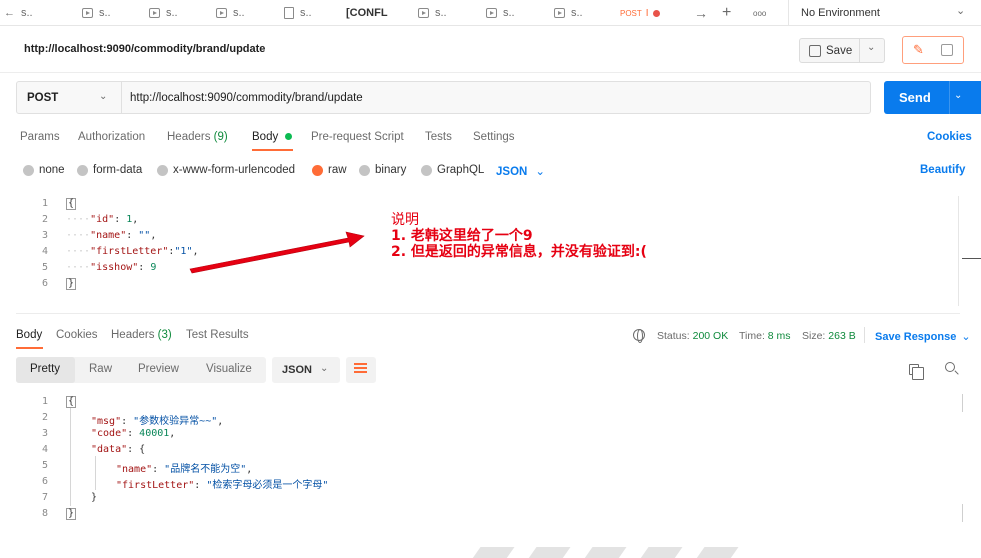 This screenshot has height=558, width=981. Describe the element at coordinates (217, 335) in the screenshot. I see `response-tab-test-results: Test Results` at that location.